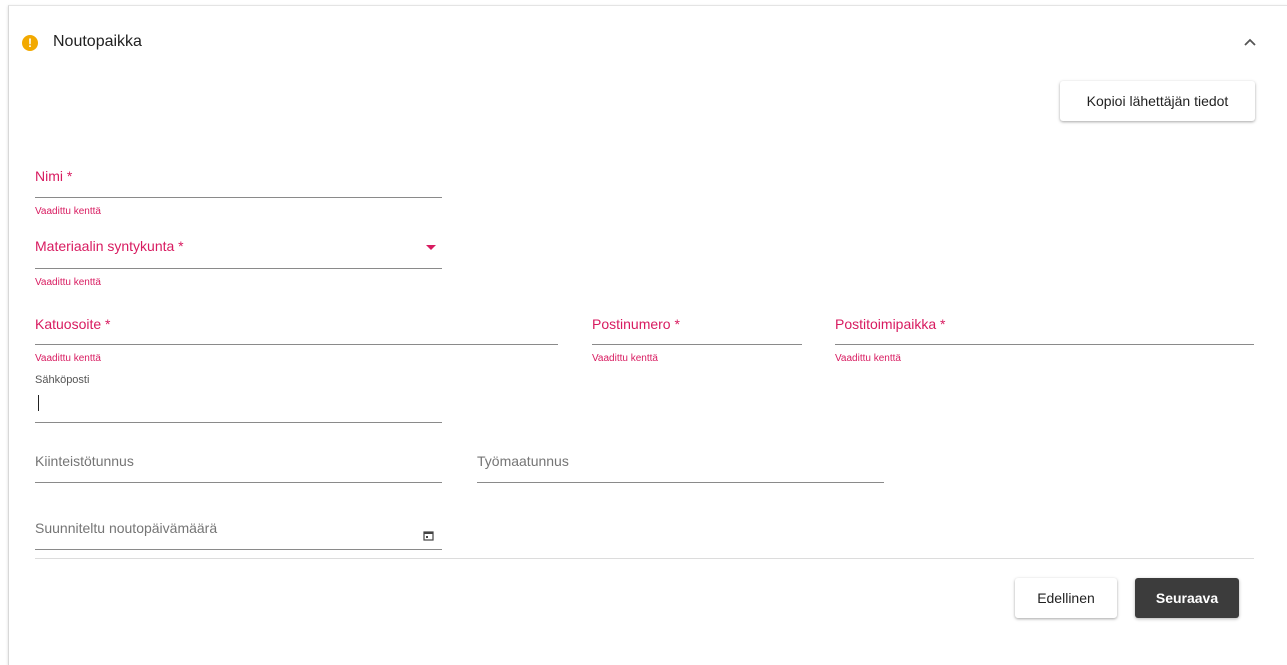 The height and width of the screenshot is (665, 1287). I want to click on property-id-label: Kiinteistötunnus, so click(84, 461).